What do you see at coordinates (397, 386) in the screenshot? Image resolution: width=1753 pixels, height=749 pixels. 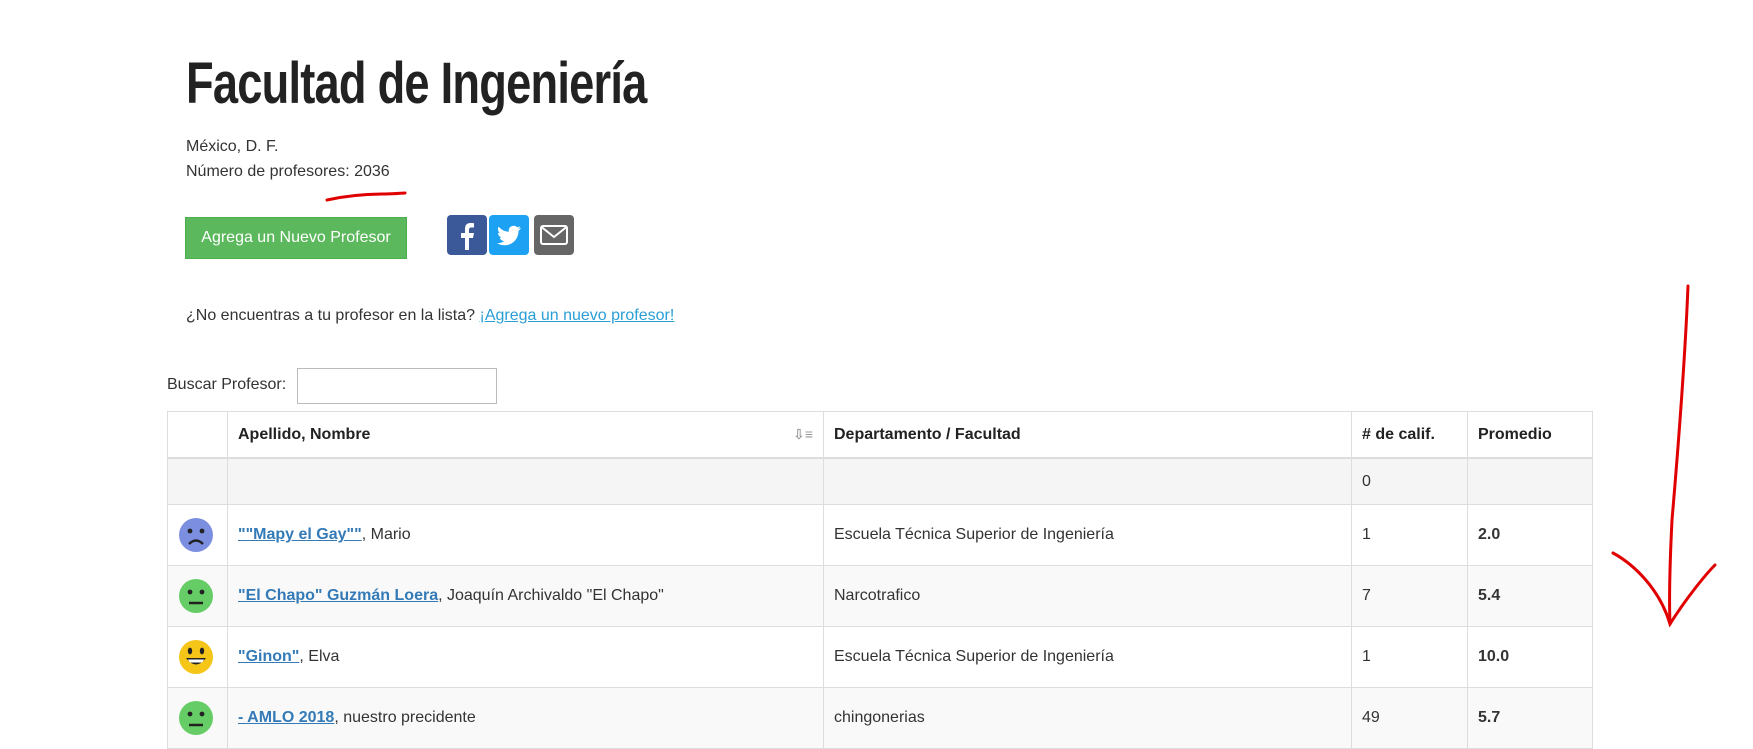 I see `search-input` at bounding box center [397, 386].